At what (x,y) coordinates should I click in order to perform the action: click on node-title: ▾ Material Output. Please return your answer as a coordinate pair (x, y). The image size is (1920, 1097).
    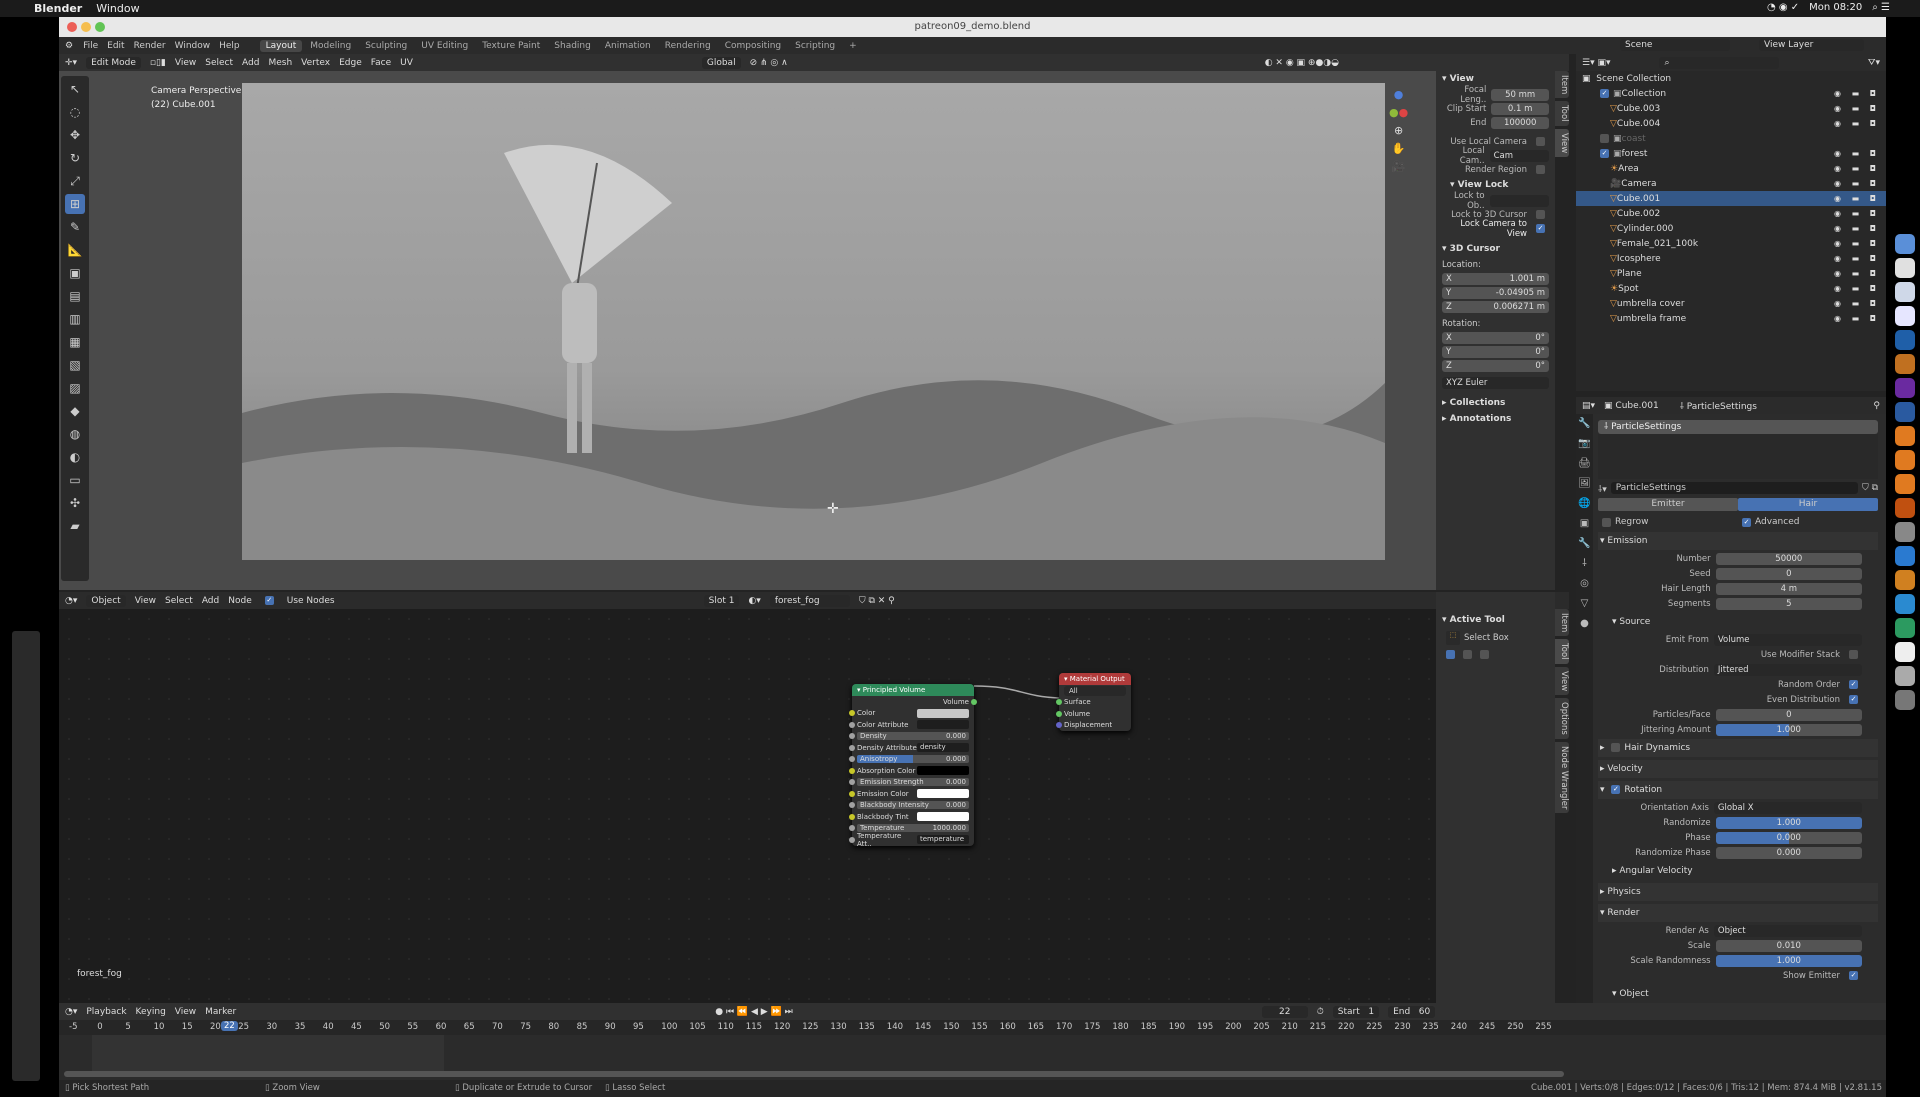
    Looking at the image, I should click on (1095, 679).